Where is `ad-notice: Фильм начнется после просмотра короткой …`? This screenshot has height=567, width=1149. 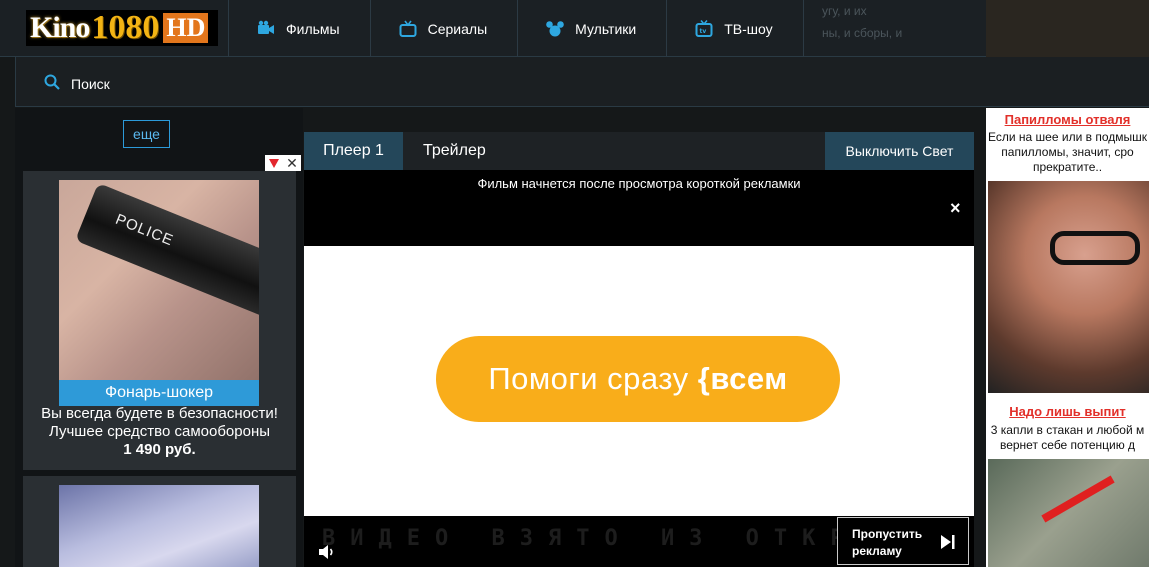 ad-notice: Фильм начнется после просмотра короткой … is located at coordinates (639, 183).